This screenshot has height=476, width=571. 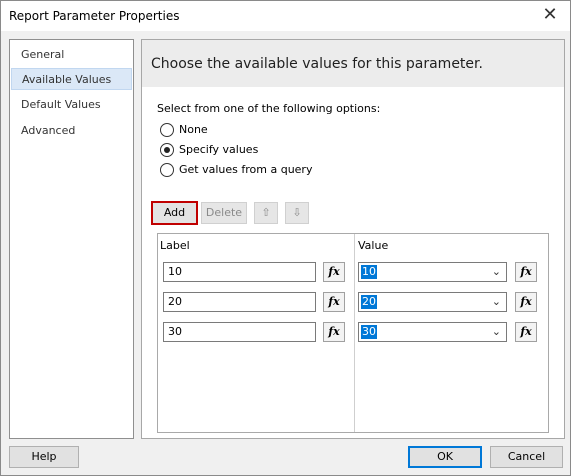 What do you see at coordinates (71, 79) in the screenshot?
I see `sidebar-item-available-values: Available Values` at bounding box center [71, 79].